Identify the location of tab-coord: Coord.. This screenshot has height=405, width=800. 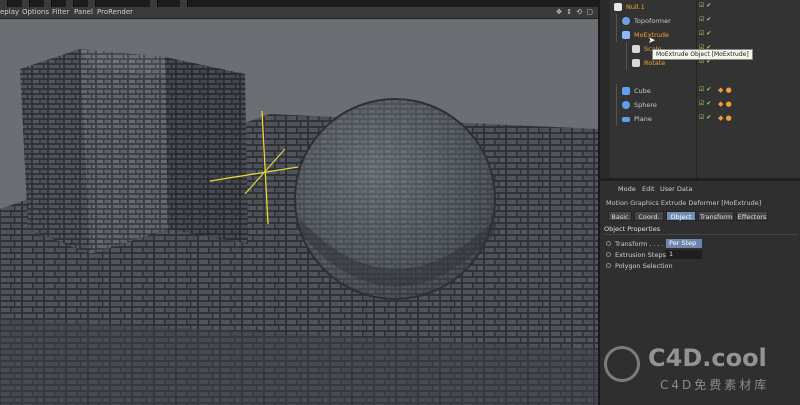
(649, 216).